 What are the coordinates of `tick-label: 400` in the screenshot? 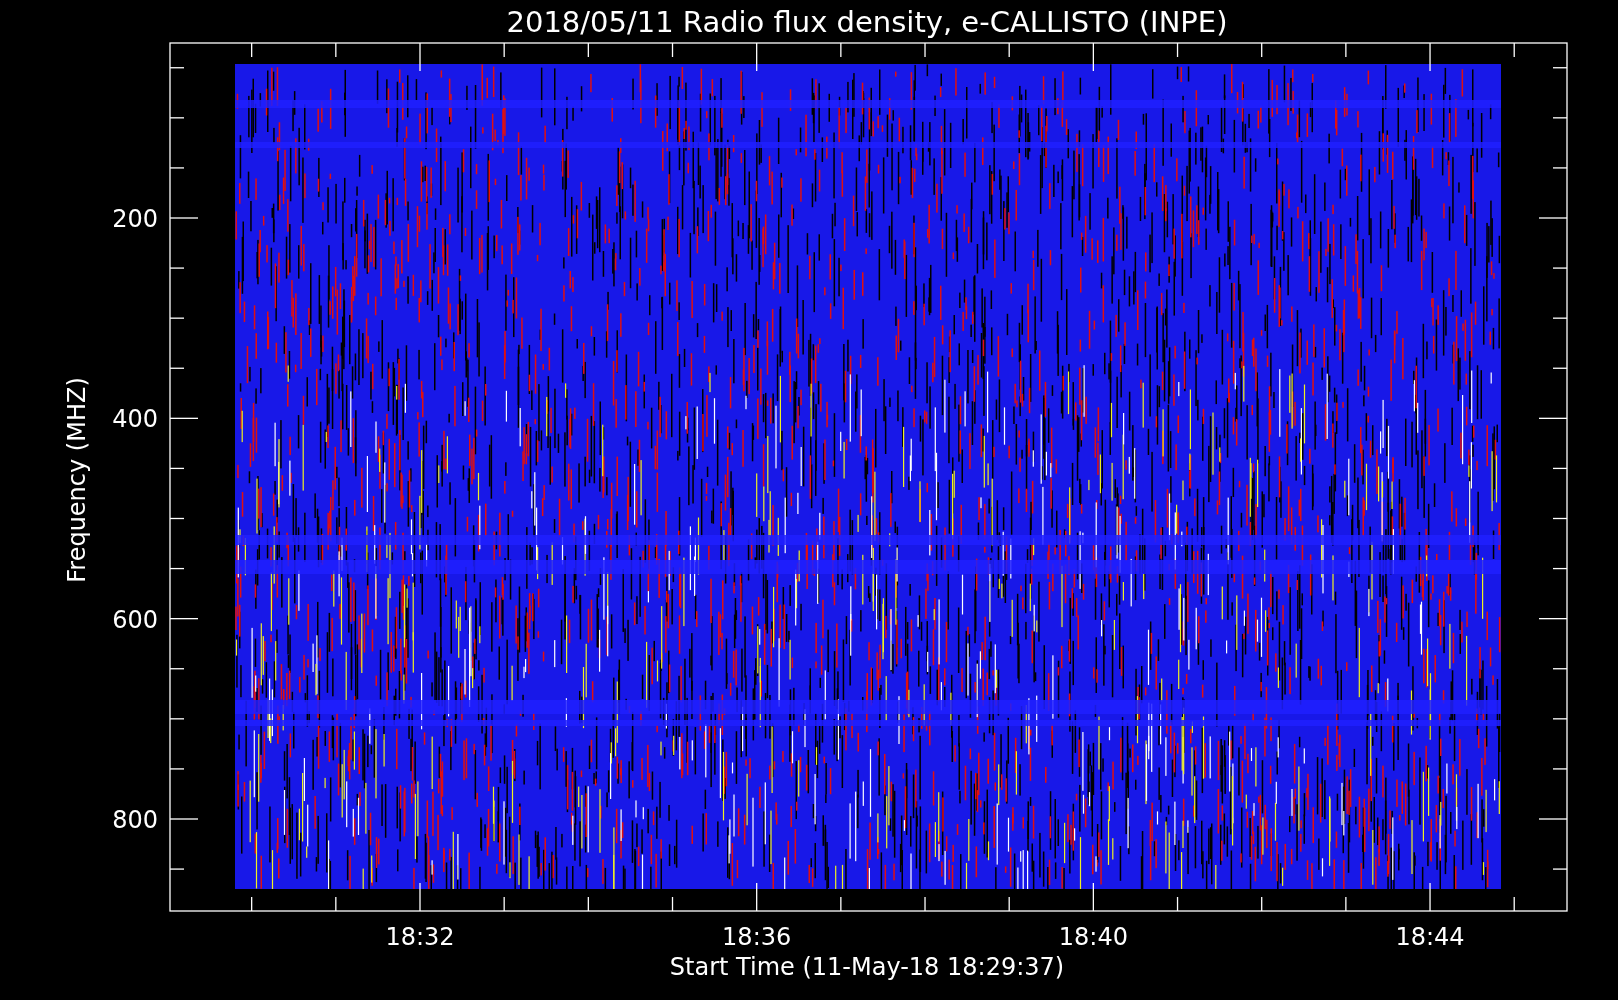 It's located at (135, 419).